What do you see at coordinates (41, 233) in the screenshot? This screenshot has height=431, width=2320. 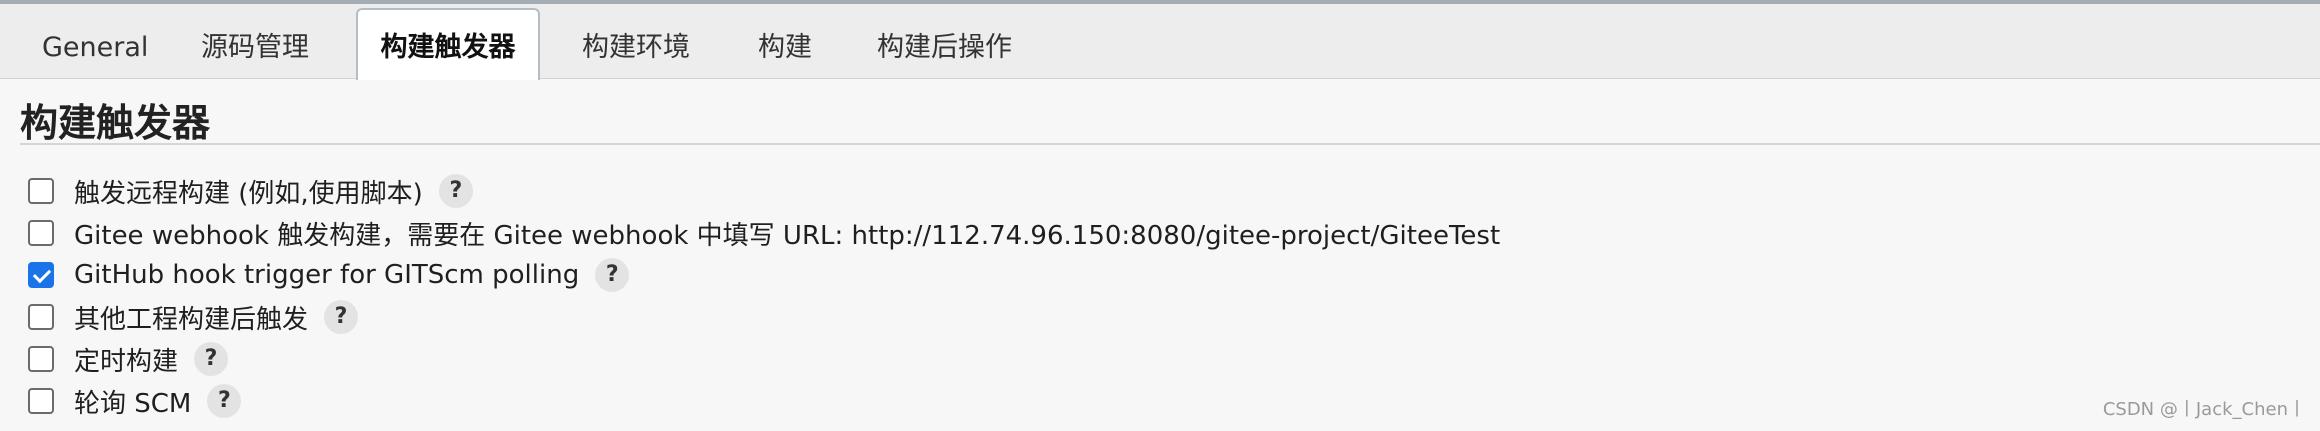 I see `gitee-webhook-checkbox` at bounding box center [41, 233].